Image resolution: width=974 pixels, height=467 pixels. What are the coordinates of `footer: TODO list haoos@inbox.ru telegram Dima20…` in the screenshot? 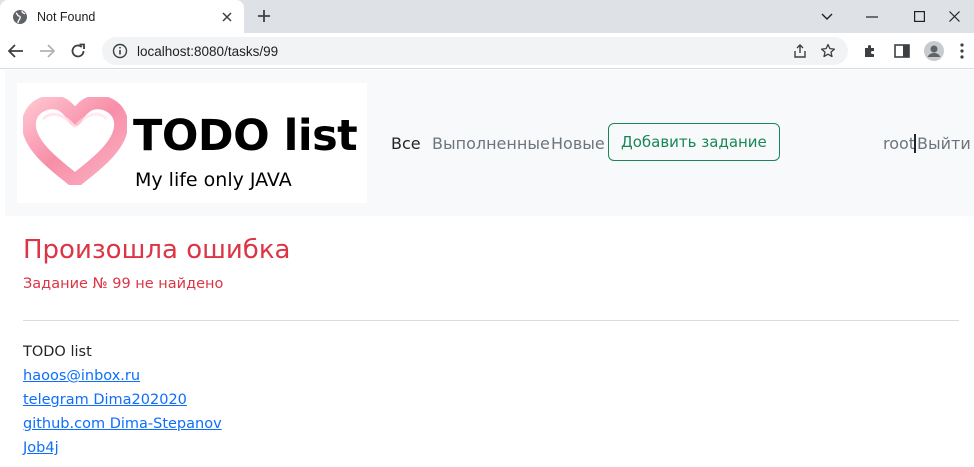 It's located at (122, 400).